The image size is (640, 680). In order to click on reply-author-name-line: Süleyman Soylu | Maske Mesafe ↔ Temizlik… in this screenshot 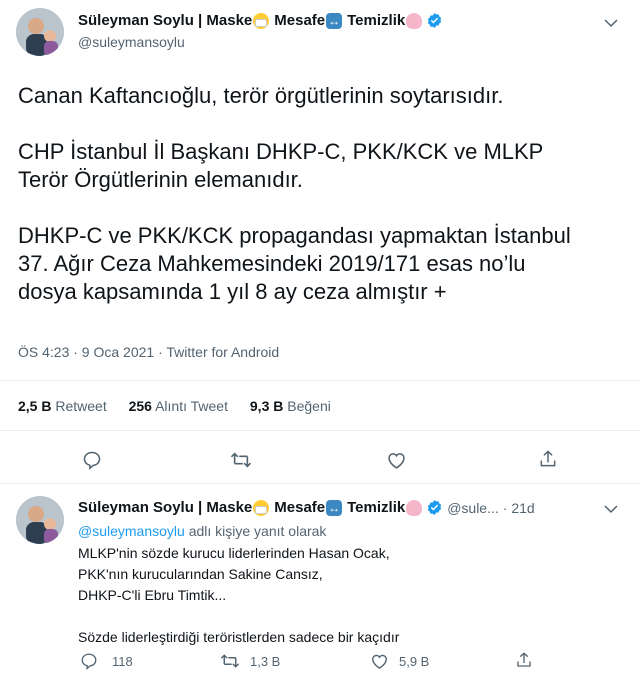, I will do `click(306, 507)`.